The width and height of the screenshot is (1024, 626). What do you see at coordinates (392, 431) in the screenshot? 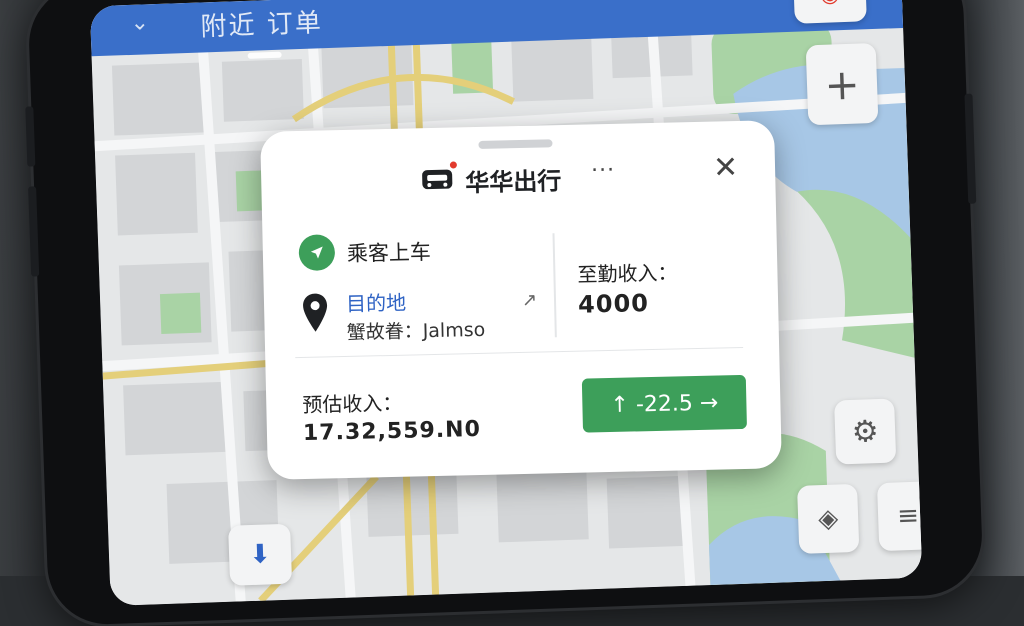
I see `estimated-income-value: 17.32,559.N0` at bounding box center [392, 431].